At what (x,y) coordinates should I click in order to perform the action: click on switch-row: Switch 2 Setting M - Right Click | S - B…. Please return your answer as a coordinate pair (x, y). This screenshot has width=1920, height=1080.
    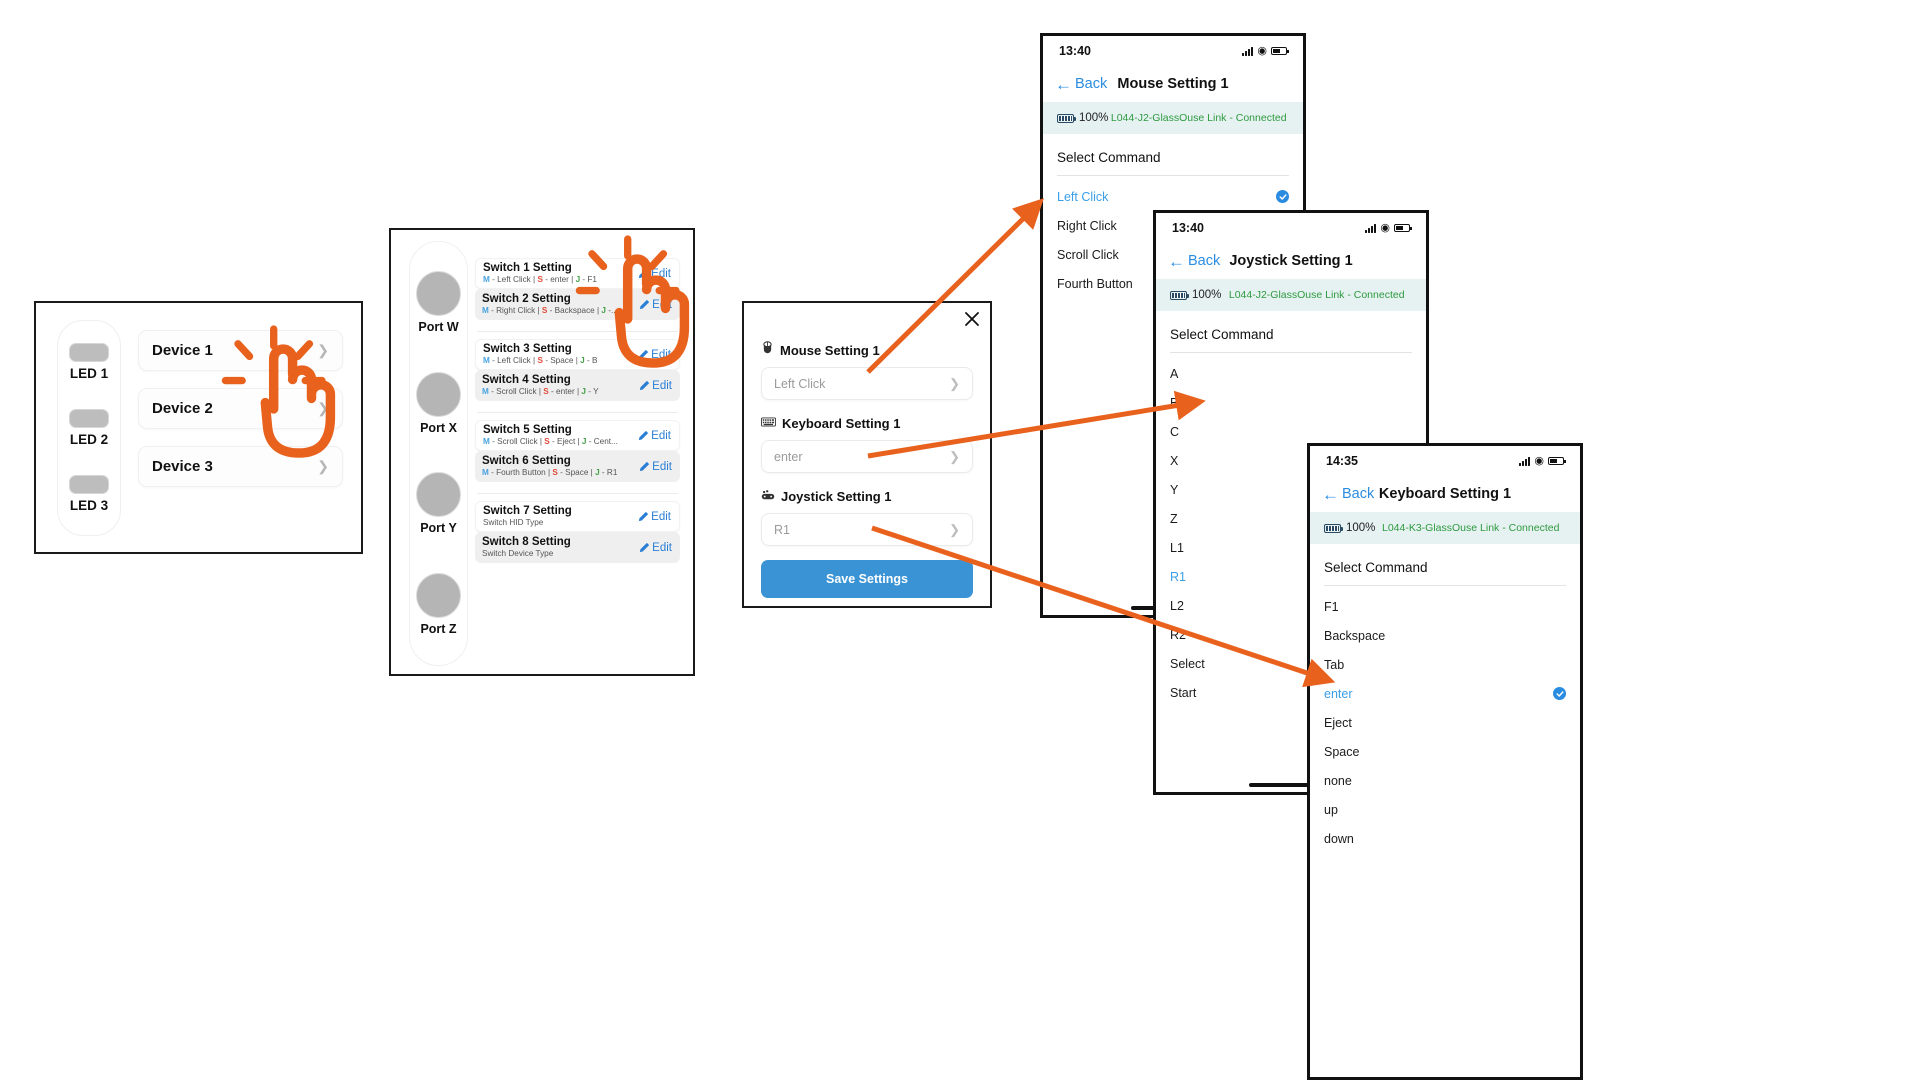
    Looking at the image, I should click on (577, 304).